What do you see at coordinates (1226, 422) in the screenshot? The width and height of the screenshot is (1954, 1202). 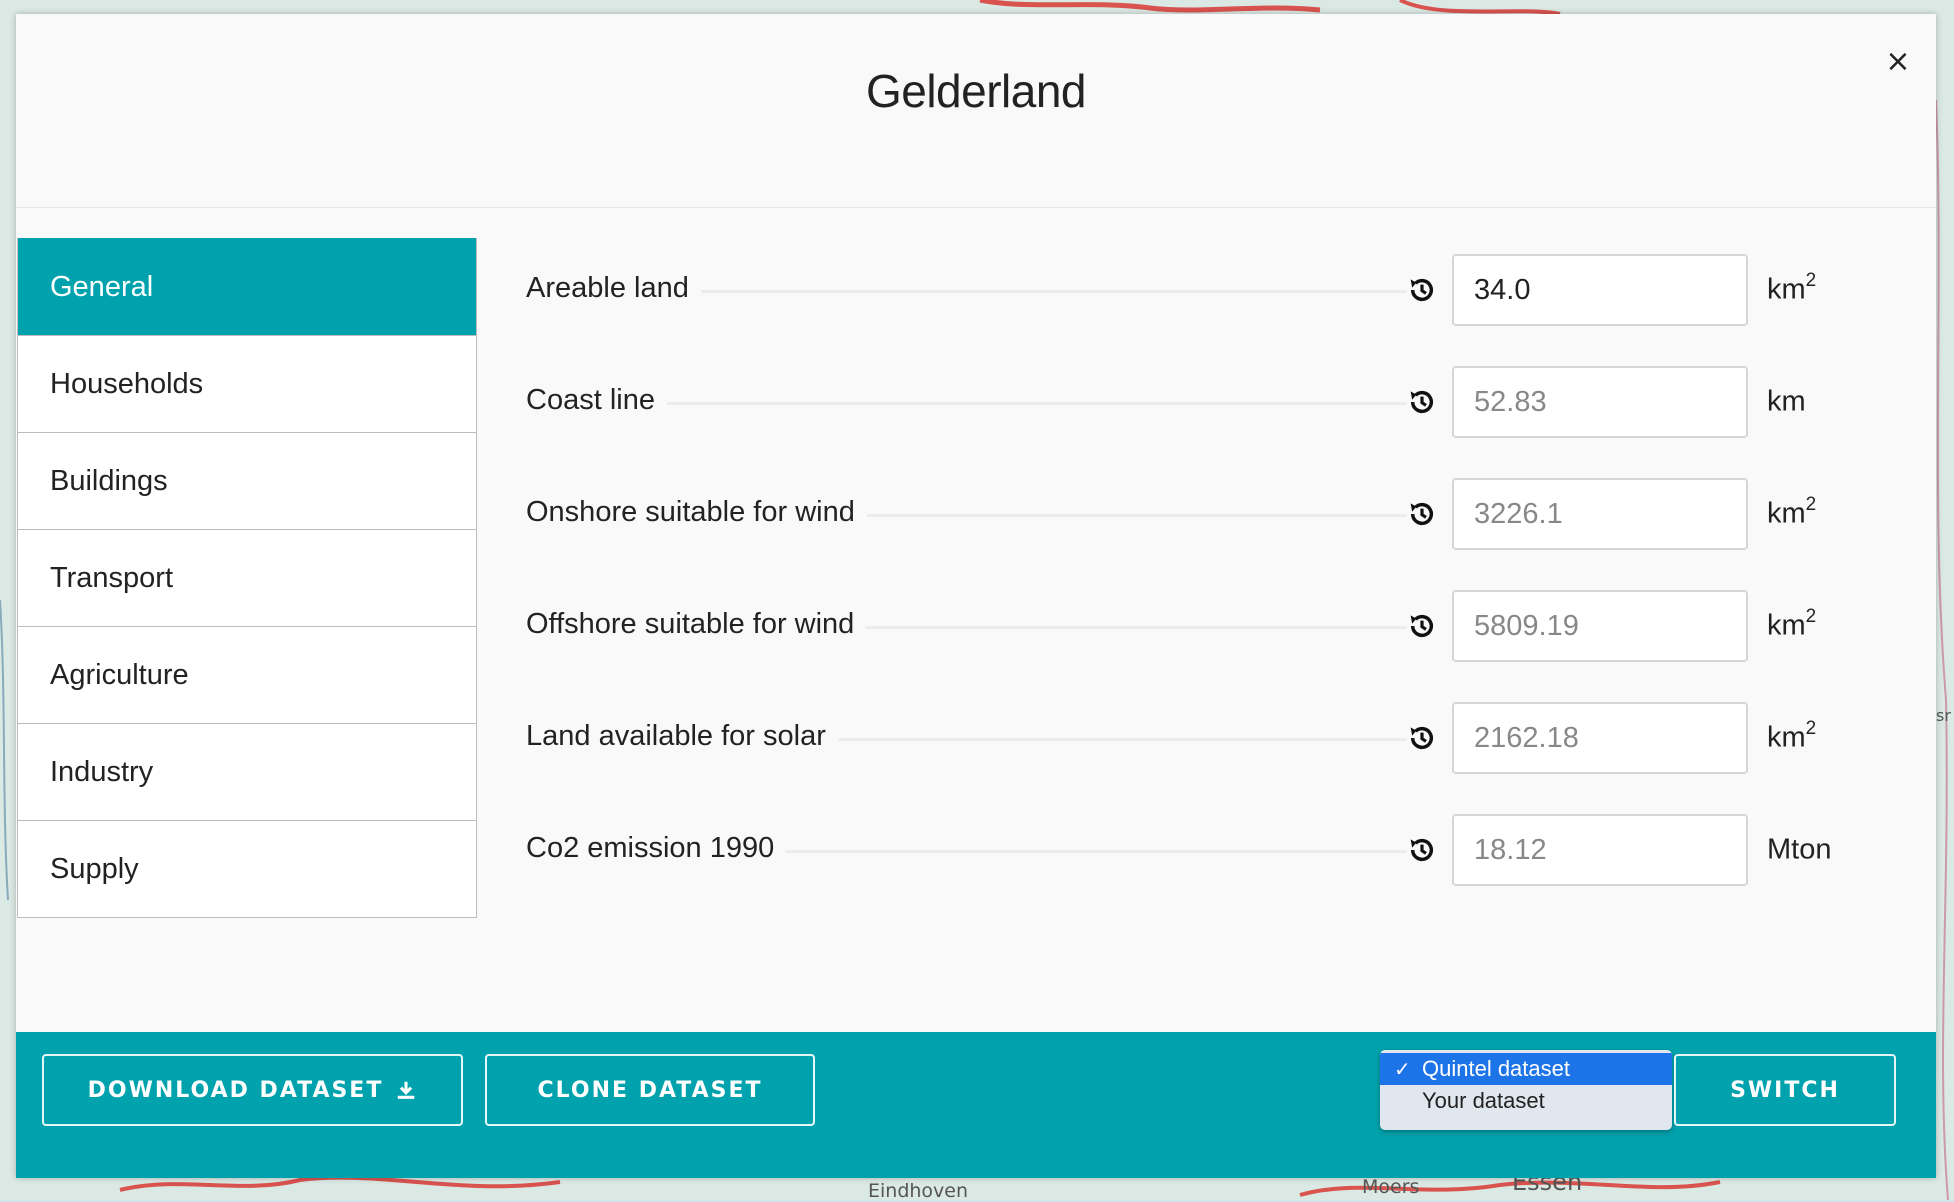 I see `field-row-coast-line: Coast line km` at bounding box center [1226, 422].